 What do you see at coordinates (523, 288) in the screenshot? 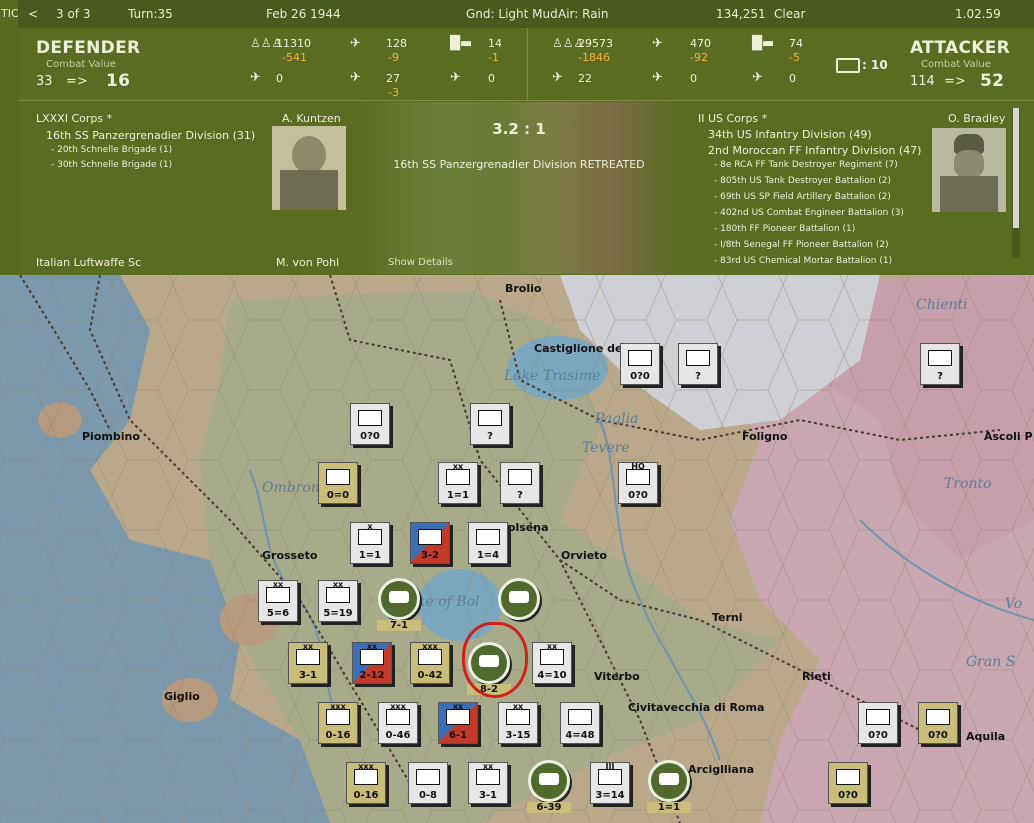
I see `city-label: Brolio` at bounding box center [523, 288].